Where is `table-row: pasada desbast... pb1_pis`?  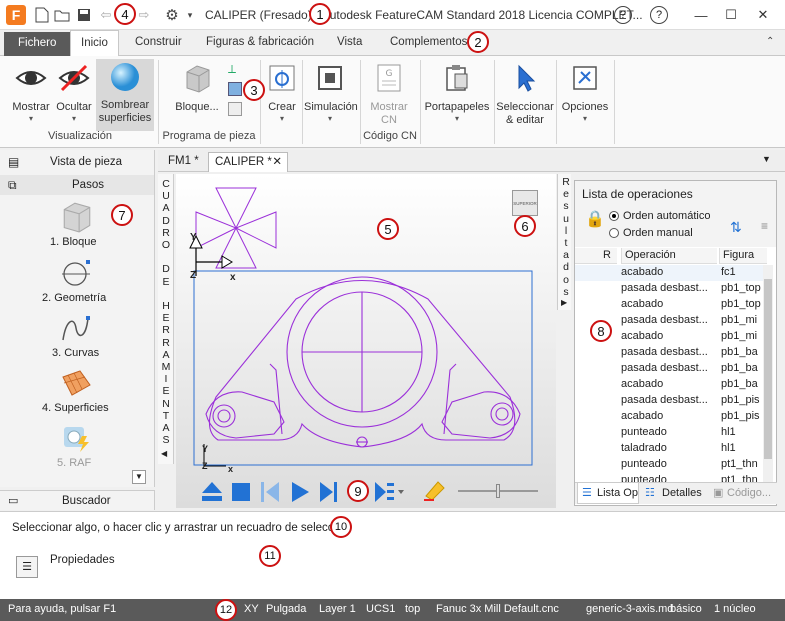
table-row: pasada desbast... pb1_pis is located at coordinates (670, 401).